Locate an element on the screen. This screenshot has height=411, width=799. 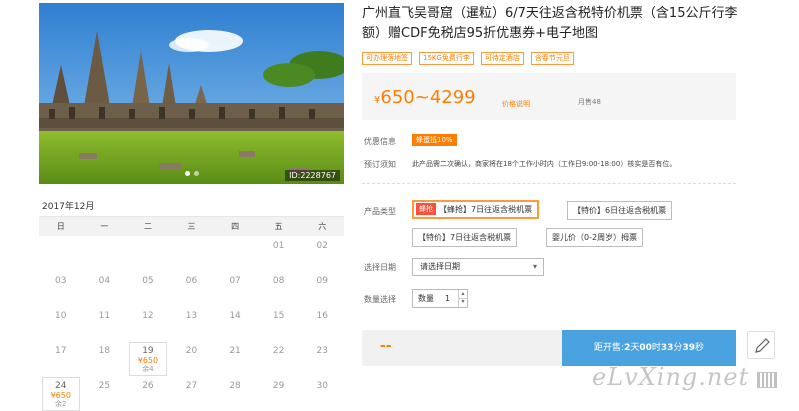
calendar-day: 05 is located at coordinates (148, 288).